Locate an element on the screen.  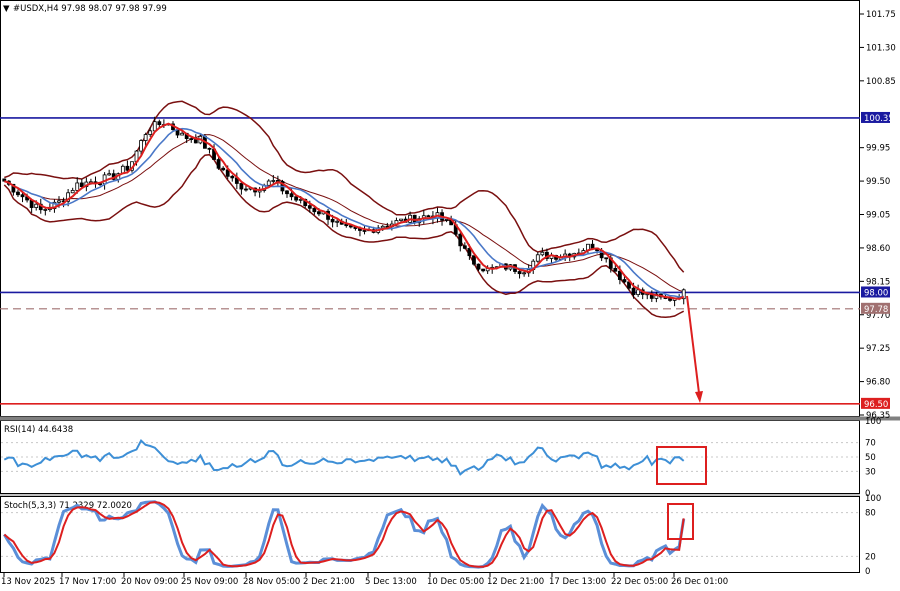
time-tick-label: 26 Dec 01:00 is located at coordinates (699, 582).